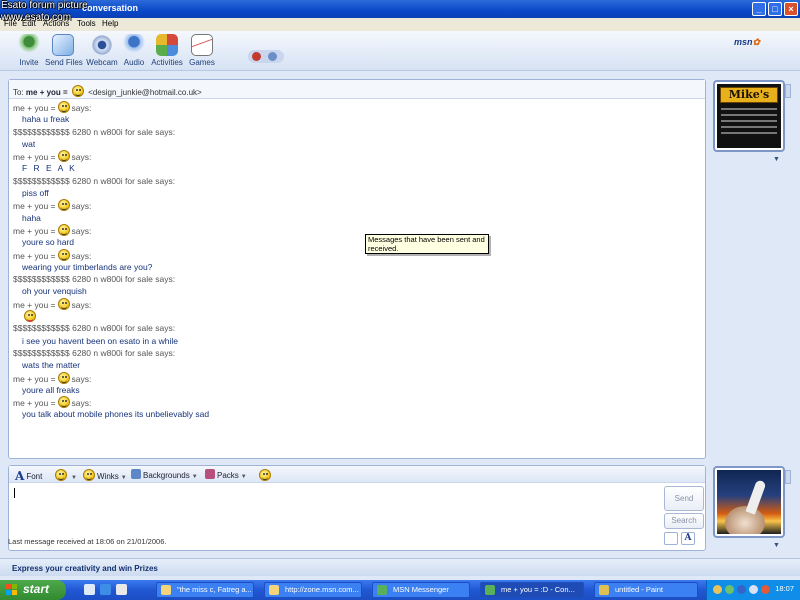  I want to click on contact-display-picture: Mike's ▼, so click(749, 121).